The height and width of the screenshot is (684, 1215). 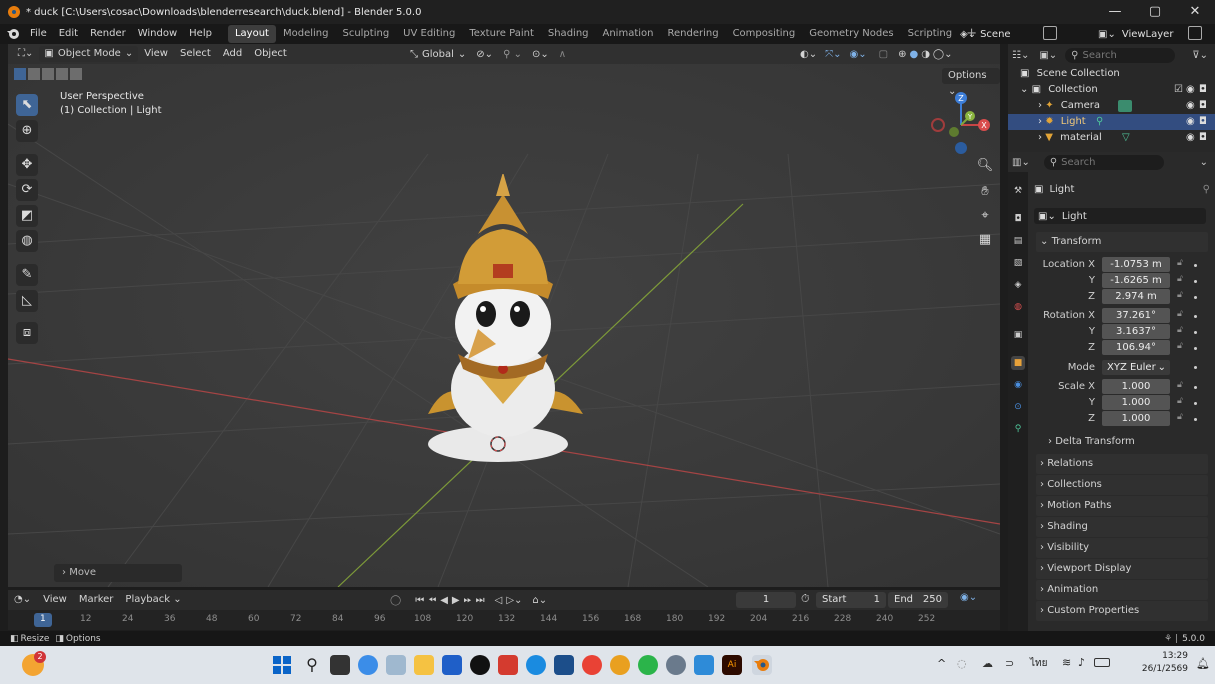 I want to click on notification-bell-icon: 🔔︎, so click(x=1203, y=663).